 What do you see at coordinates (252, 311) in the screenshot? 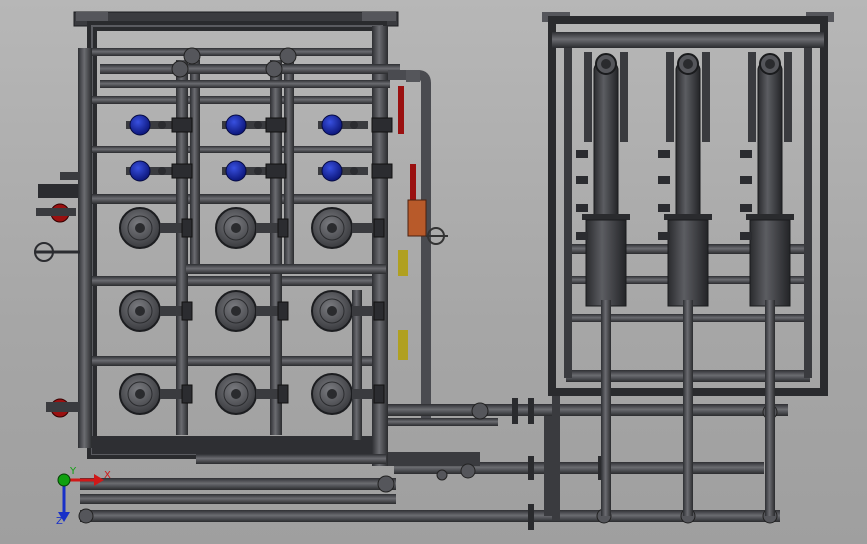
I see `pump-group` at bounding box center [252, 311].